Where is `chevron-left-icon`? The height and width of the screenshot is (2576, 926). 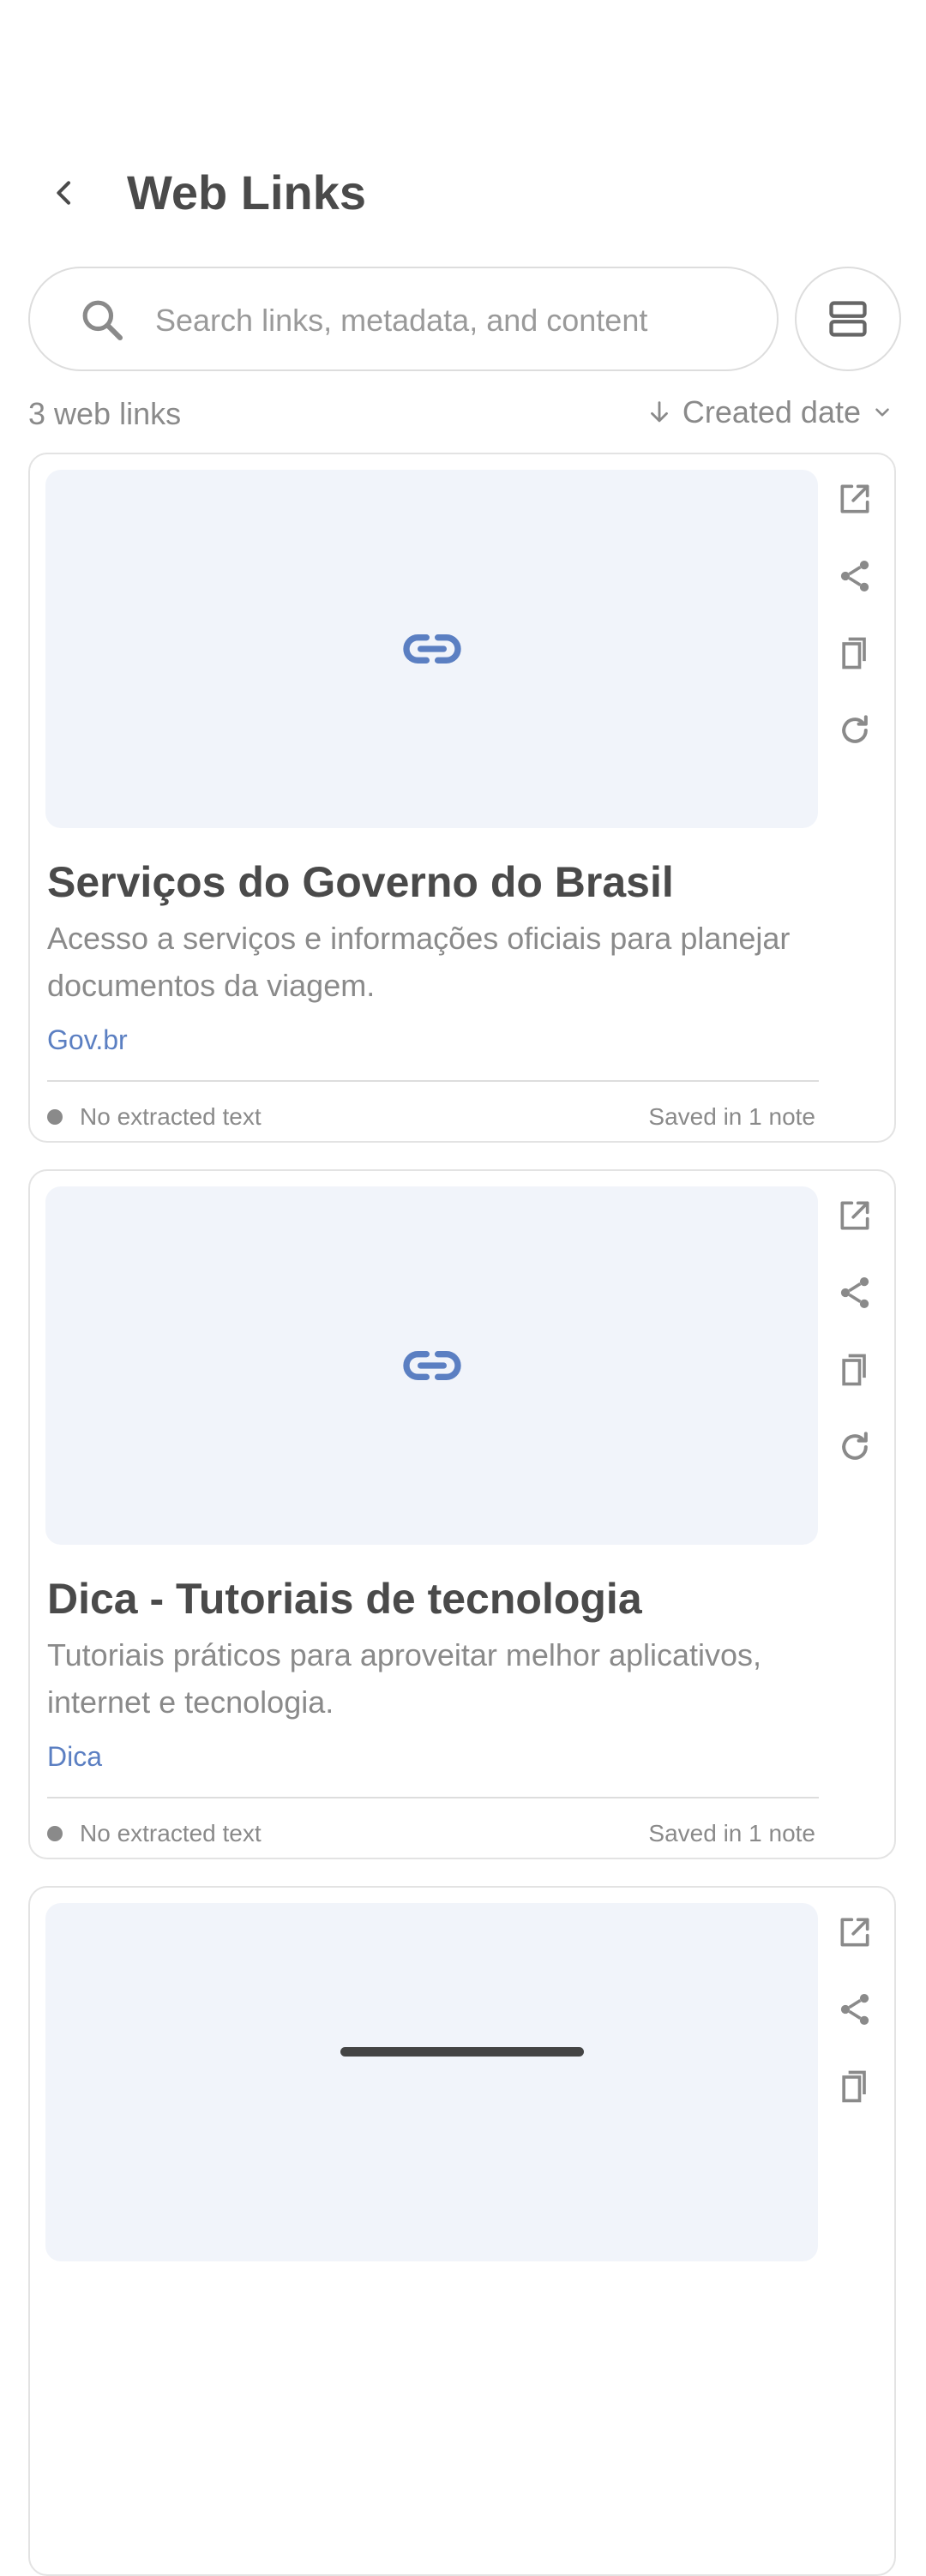
chevron-left-icon is located at coordinates (63, 193).